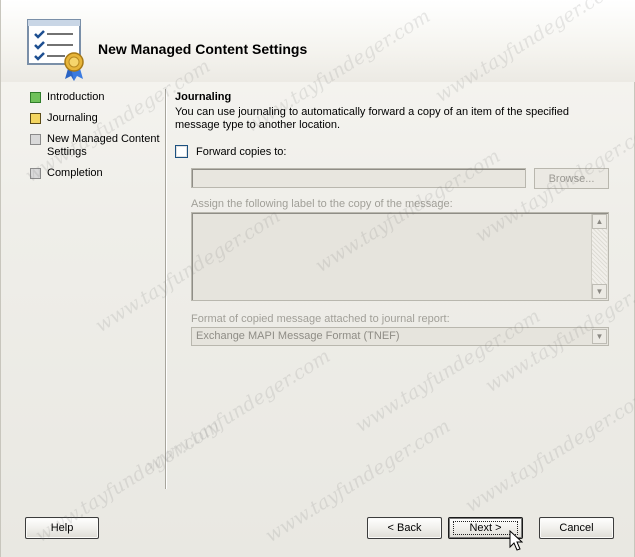 This screenshot has width=635, height=557. I want to click on step-complete-icon, so click(35, 97).